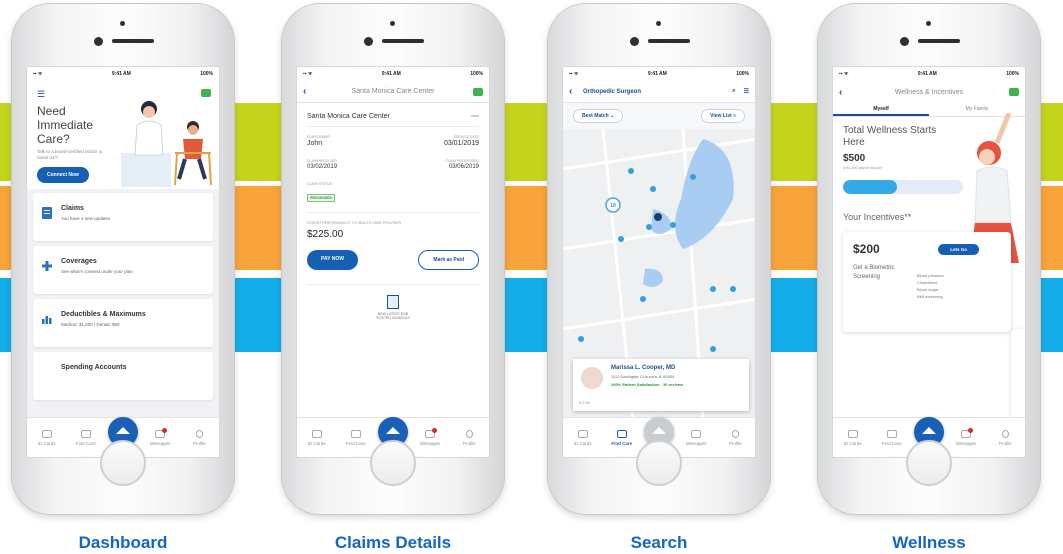 Image resolution: width=1063 pixels, height=554 pixels. Describe the element at coordinates (321, 198) in the screenshot. I see `status-badge: PROCESSED` at that location.